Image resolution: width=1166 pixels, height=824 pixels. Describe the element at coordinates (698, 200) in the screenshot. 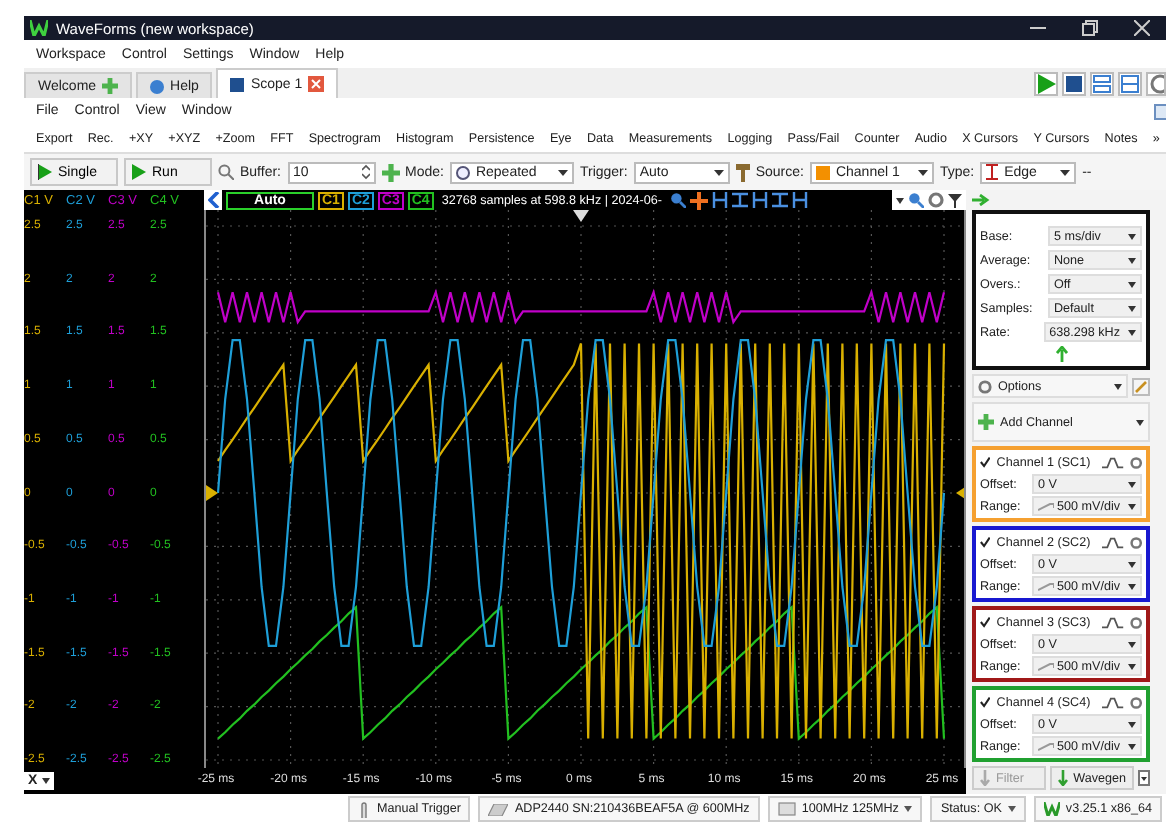

I see `crosshair-icon` at that location.